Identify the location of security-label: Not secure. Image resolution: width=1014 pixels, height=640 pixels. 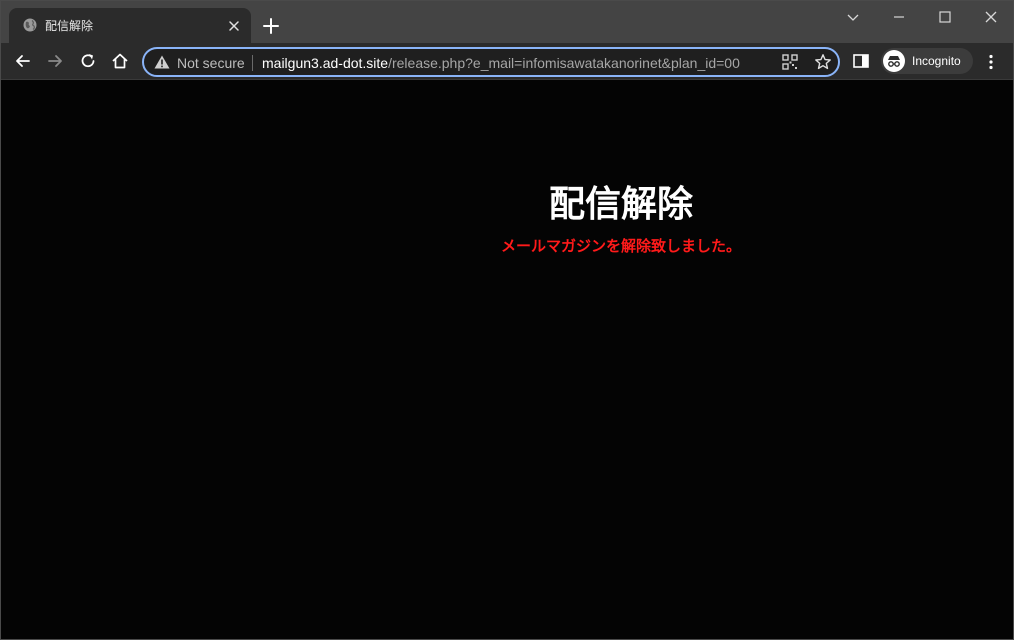
(211, 63).